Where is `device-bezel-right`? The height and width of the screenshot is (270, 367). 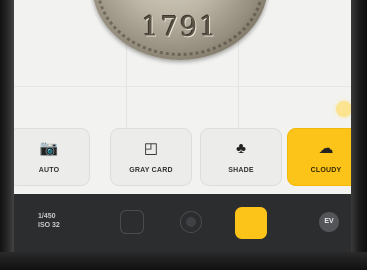
device-bezel-right is located at coordinates (359, 135).